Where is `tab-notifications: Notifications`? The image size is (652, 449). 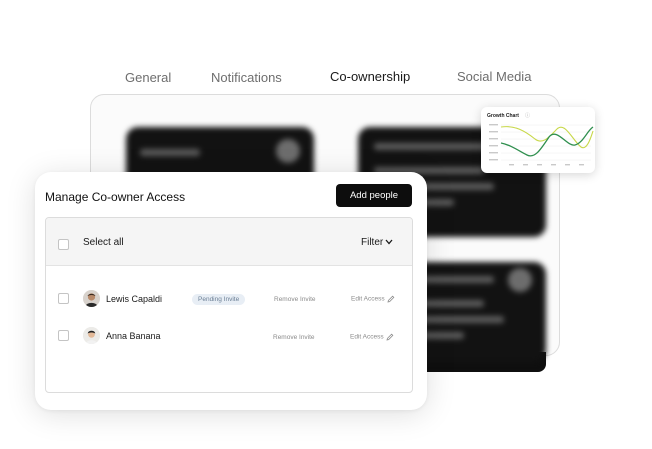
tab-notifications: Notifications is located at coordinates (246, 77).